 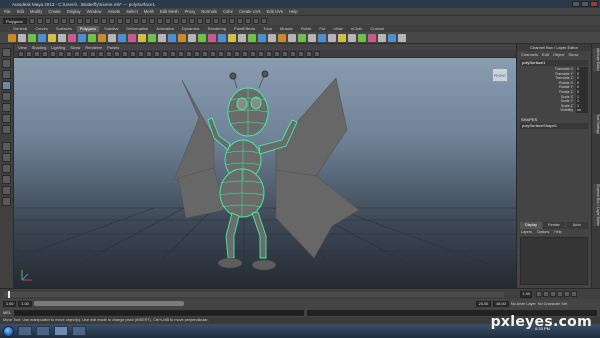 I want to click on menu-help: Help, so click(x=293, y=11).